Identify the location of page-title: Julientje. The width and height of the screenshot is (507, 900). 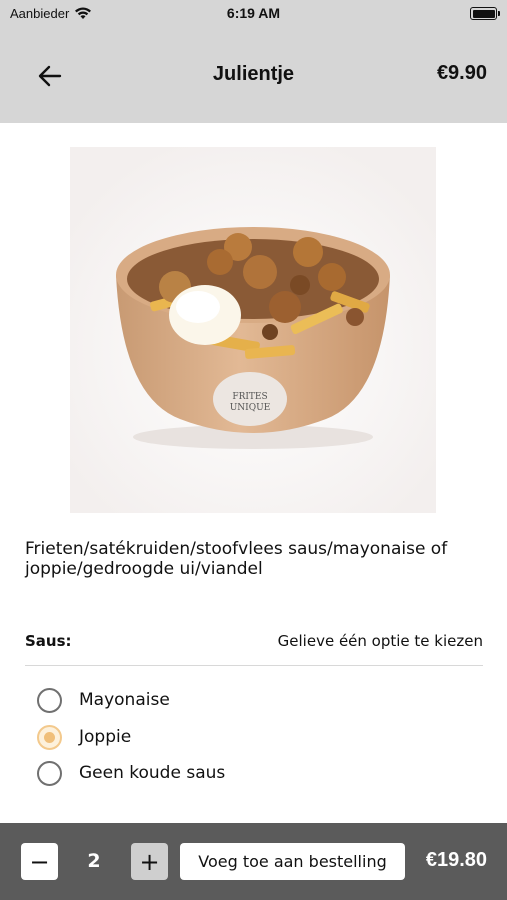
(253, 74).